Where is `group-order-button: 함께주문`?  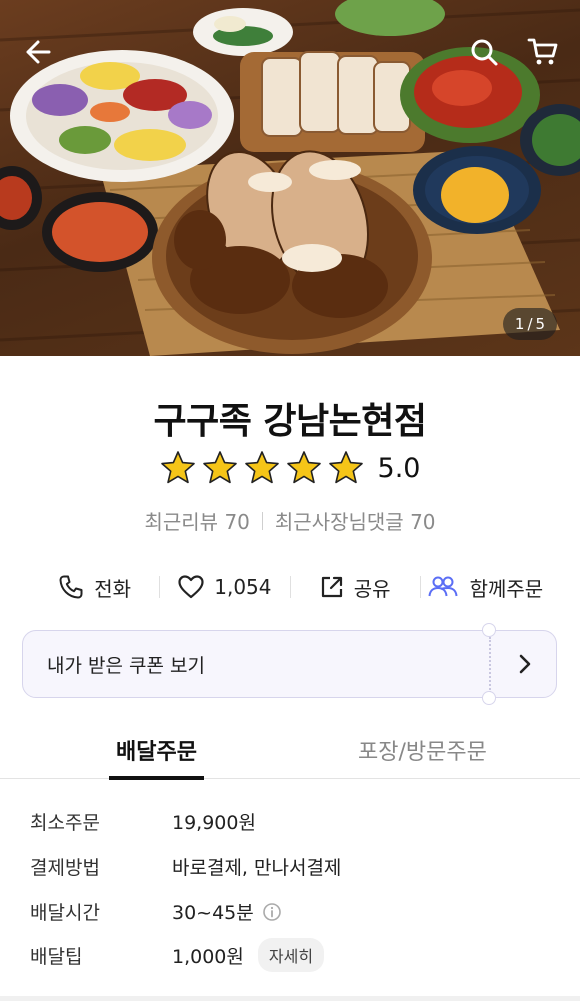 group-order-button: 함께주문 is located at coordinates (485, 587).